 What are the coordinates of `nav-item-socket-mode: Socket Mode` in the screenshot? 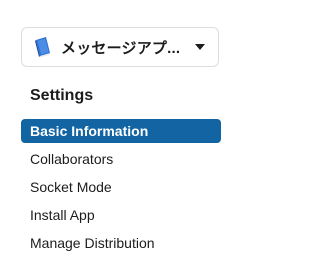 It's located at (121, 187).